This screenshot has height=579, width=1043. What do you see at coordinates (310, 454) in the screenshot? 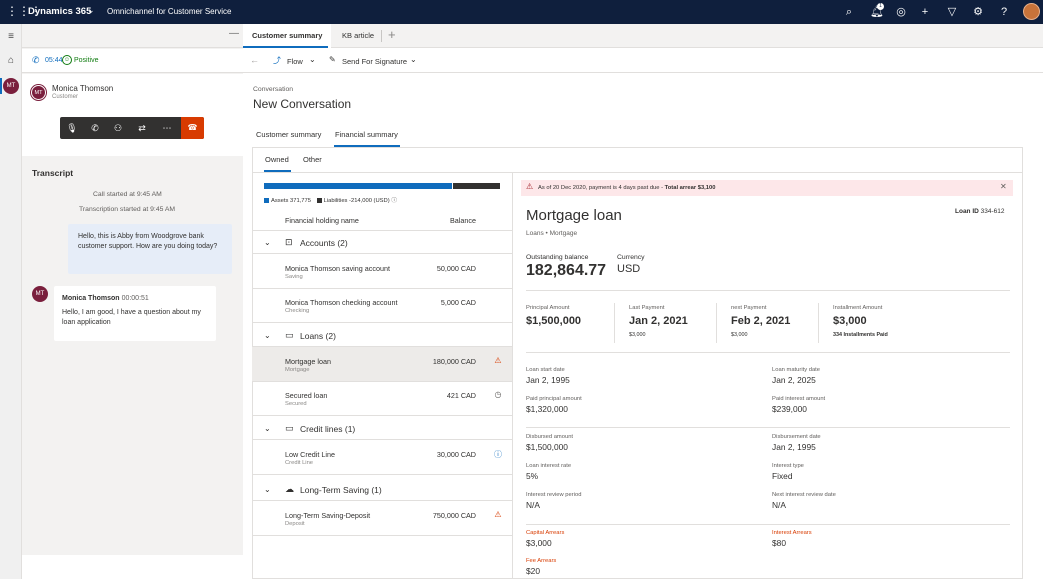
I see `holding-name: Low Credit Line` at bounding box center [310, 454].